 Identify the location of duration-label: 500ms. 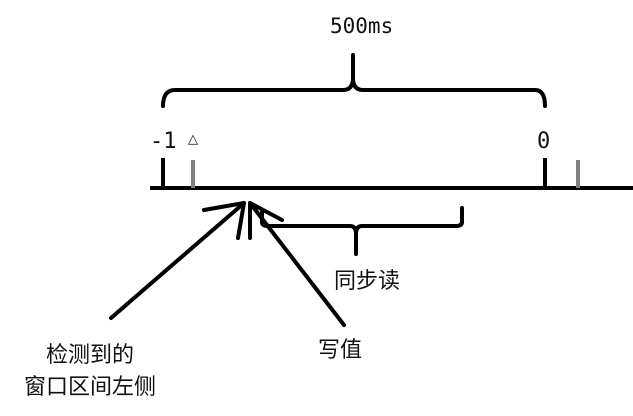
(362, 26).